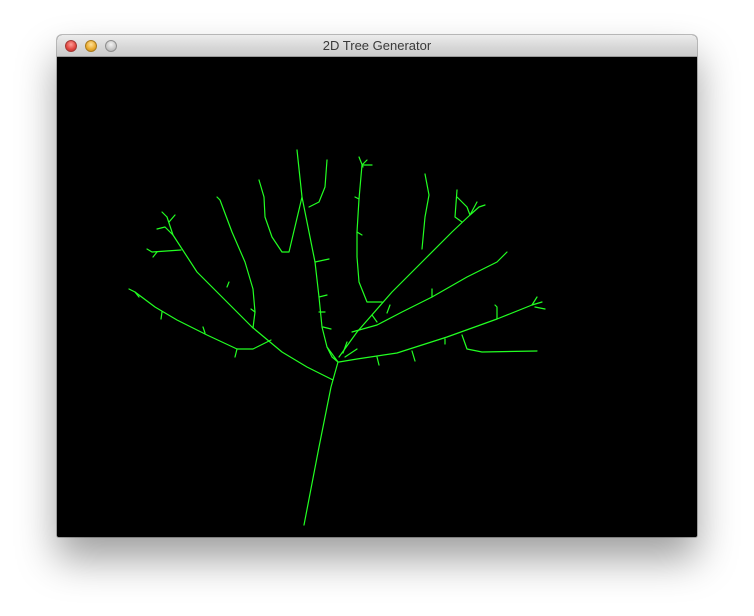  What do you see at coordinates (318, 183) in the screenshot?
I see `branch-center-right` at bounding box center [318, 183].